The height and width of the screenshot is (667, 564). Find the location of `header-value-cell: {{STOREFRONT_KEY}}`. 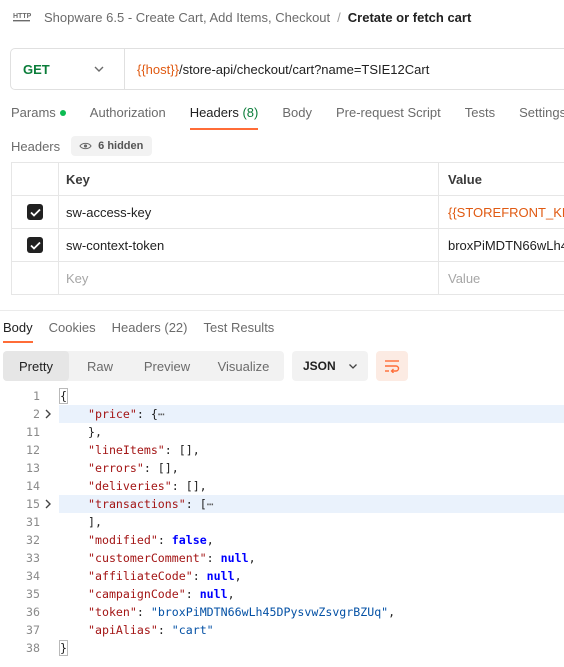

header-value-cell: {{STOREFRONT_KEY}} is located at coordinates (501, 212).